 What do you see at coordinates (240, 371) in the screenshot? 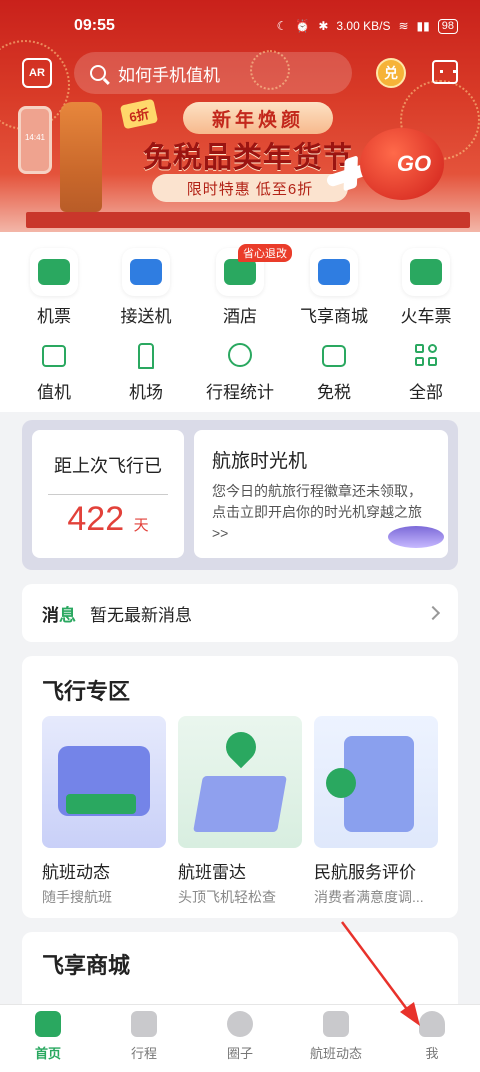
I see `service-trip-stats: 行程统计` at bounding box center [240, 371].